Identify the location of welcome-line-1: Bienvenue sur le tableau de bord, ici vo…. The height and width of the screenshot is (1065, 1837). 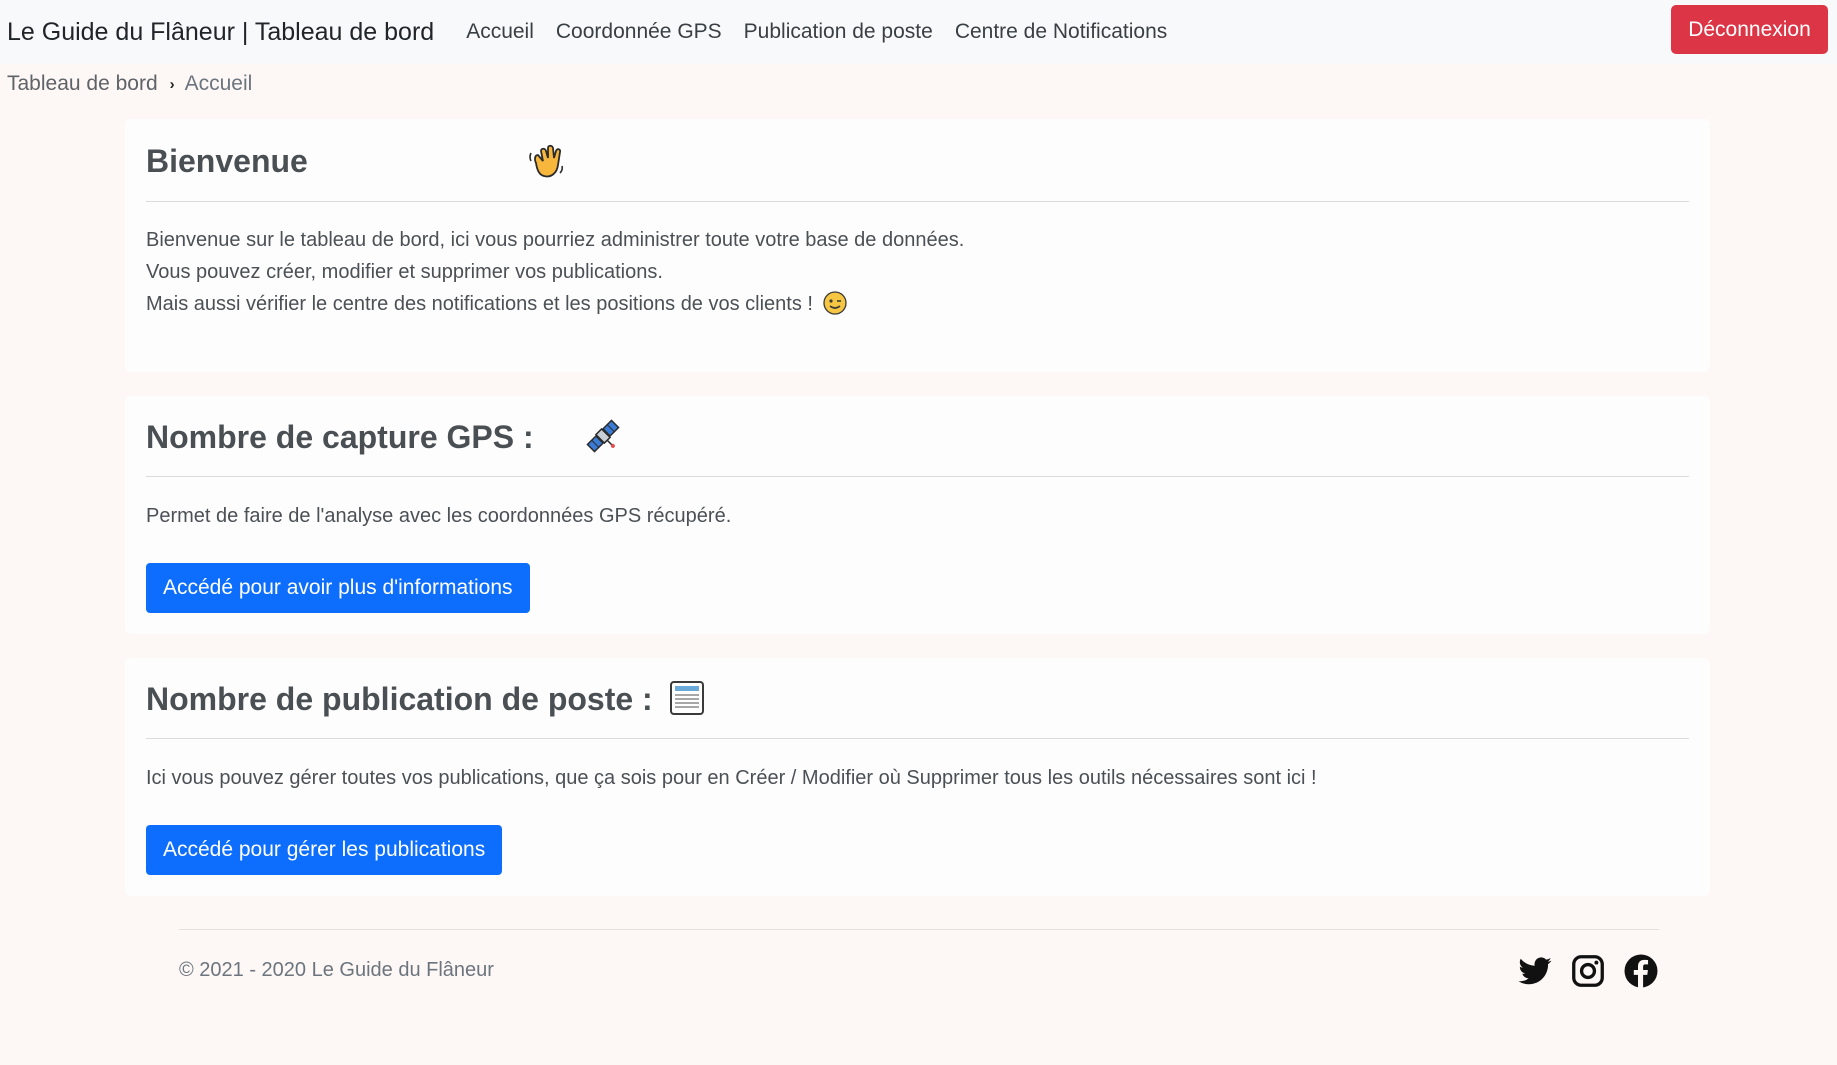
(555, 240).